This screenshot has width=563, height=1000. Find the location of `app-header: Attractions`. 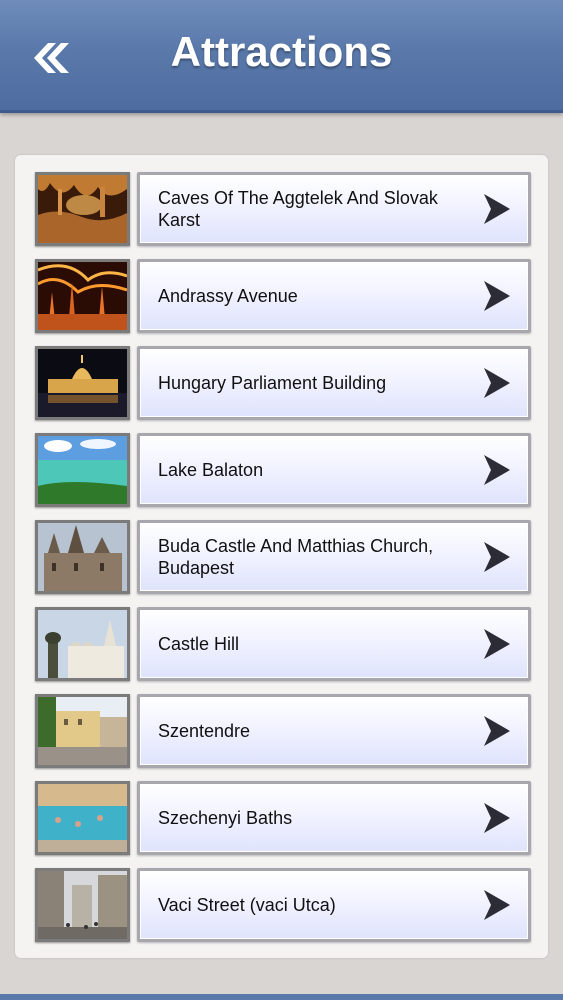

app-header: Attractions is located at coordinates (281, 56).